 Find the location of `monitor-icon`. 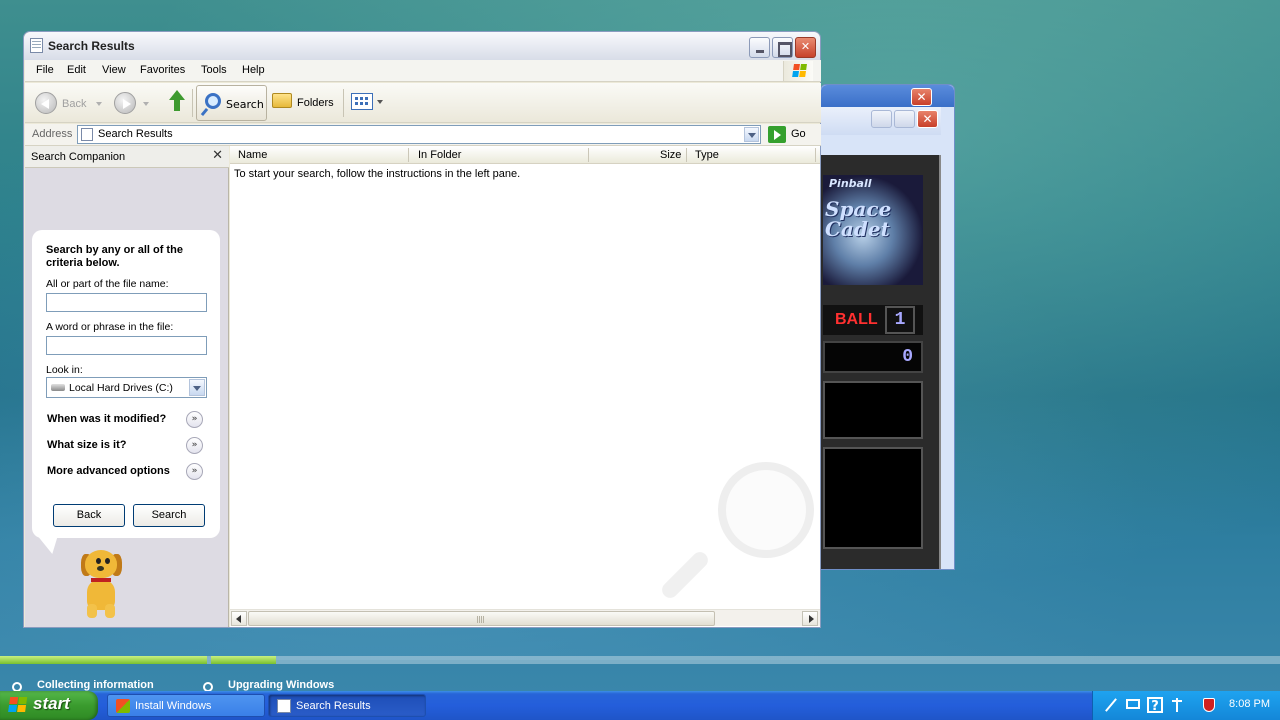

monitor-icon is located at coordinates (1133, 705).